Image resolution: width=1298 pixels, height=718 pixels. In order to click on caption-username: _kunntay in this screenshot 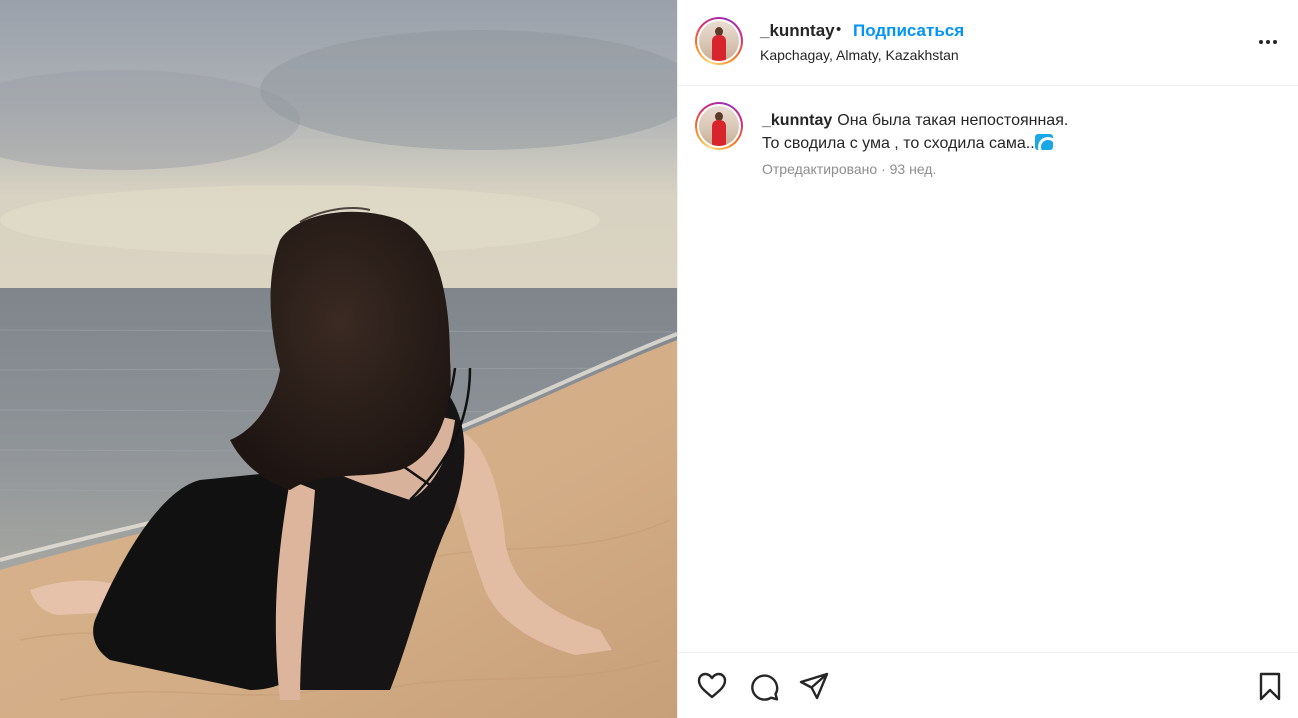, I will do `click(797, 120)`.